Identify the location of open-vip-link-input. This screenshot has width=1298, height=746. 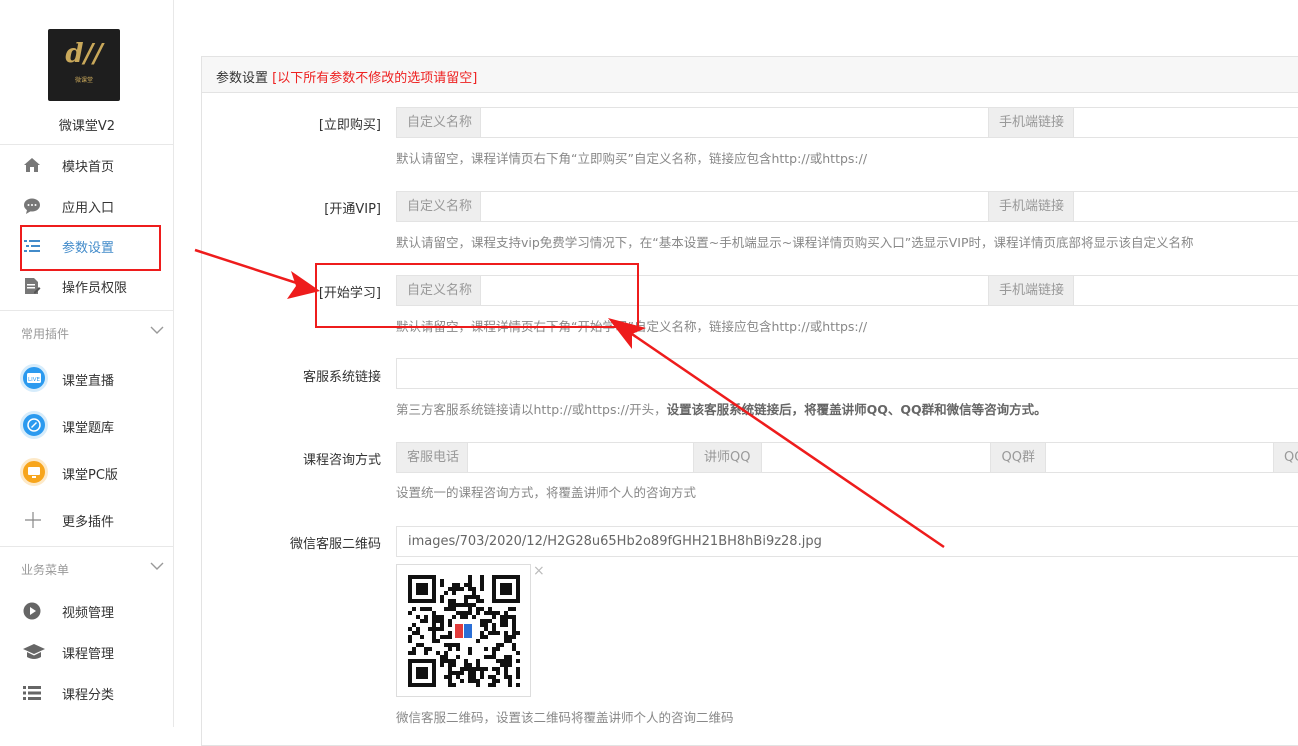
(1186, 206).